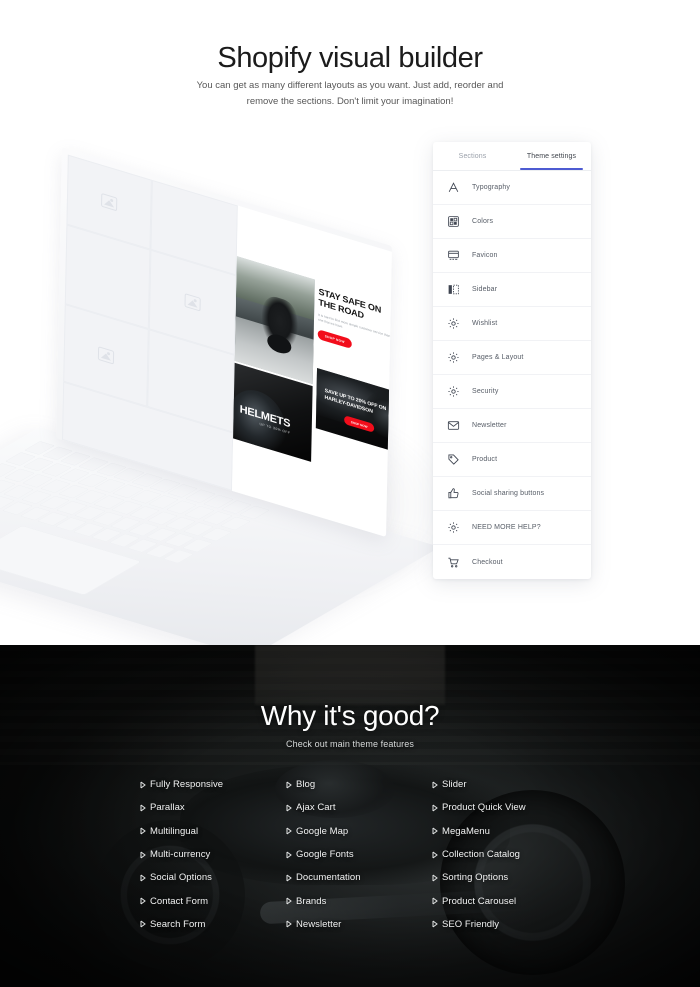 Image resolution: width=700 pixels, height=987 pixels. Describe the element at coordinates (483, 221) in the screenshot. I see `settings-item-label: Colors` at that location.